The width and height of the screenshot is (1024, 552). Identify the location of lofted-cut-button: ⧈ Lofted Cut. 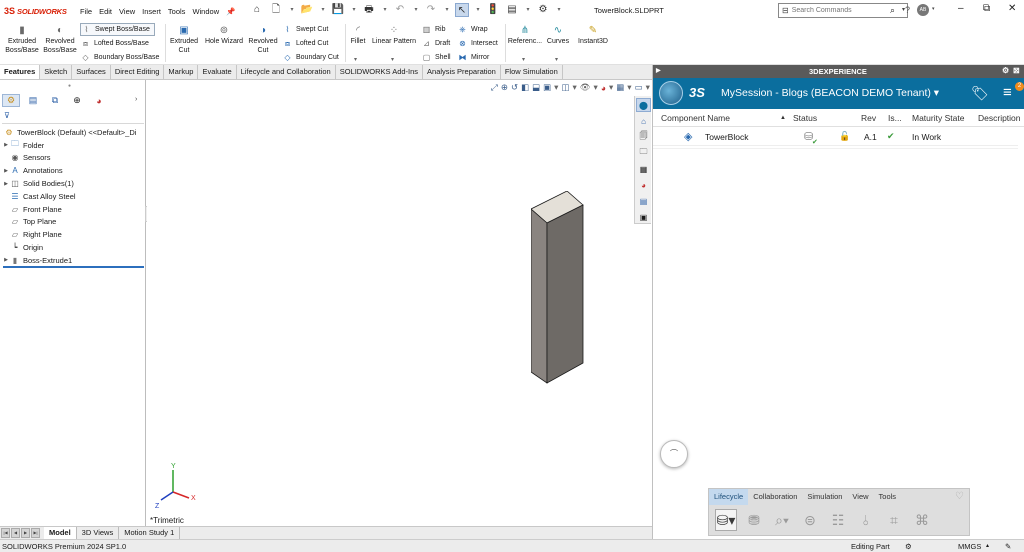
(305, 43).